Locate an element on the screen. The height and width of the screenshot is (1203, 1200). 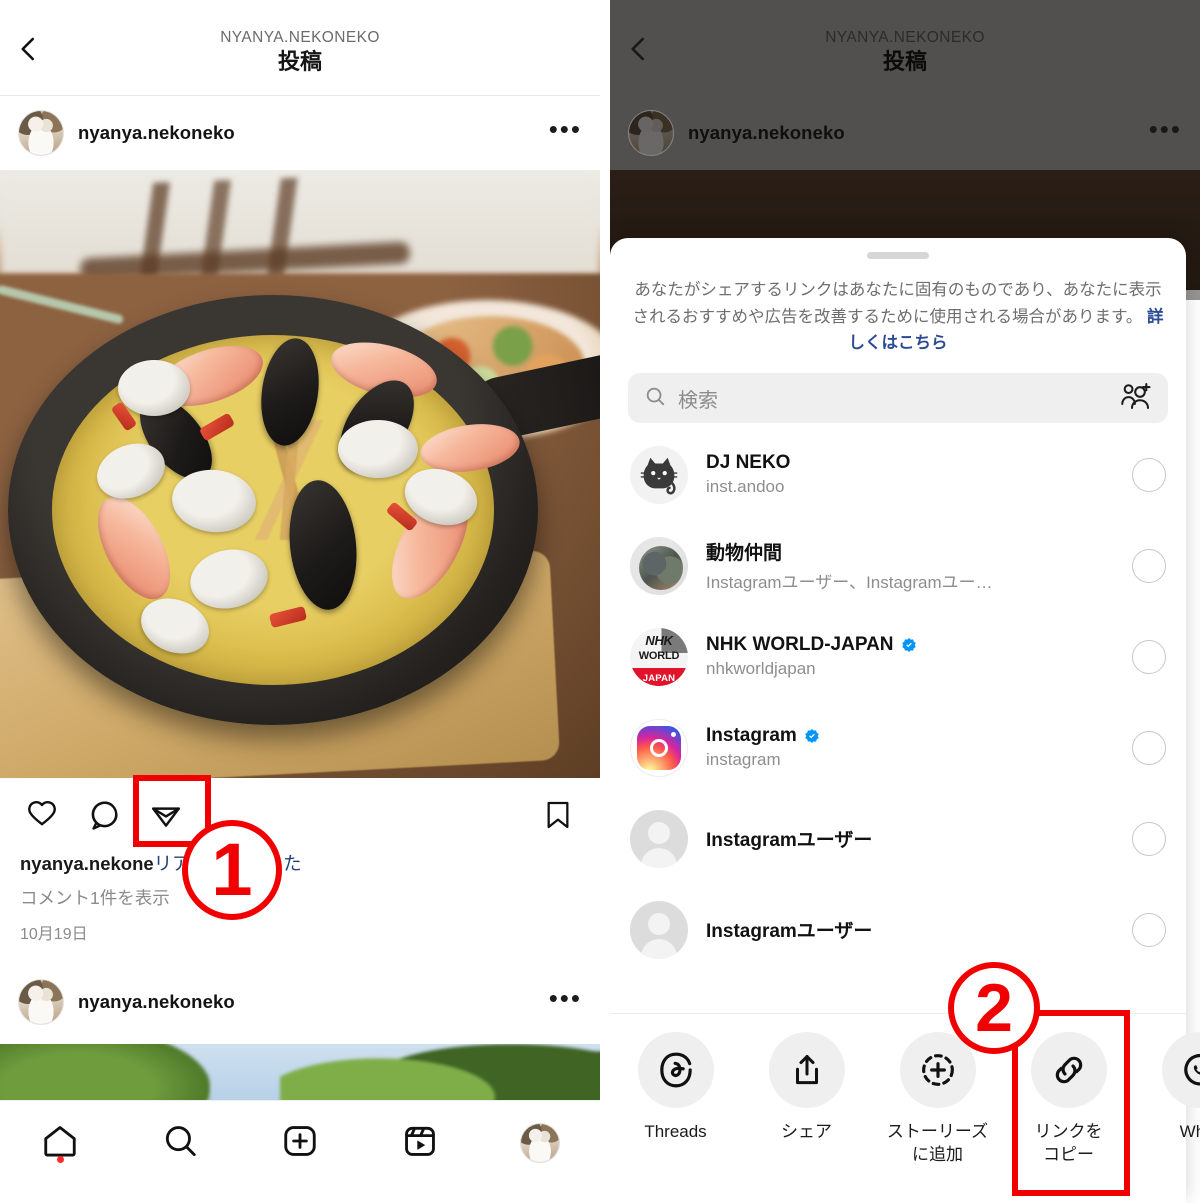
share-action-whatsapp: What is located at coordinates (1167, 1088).